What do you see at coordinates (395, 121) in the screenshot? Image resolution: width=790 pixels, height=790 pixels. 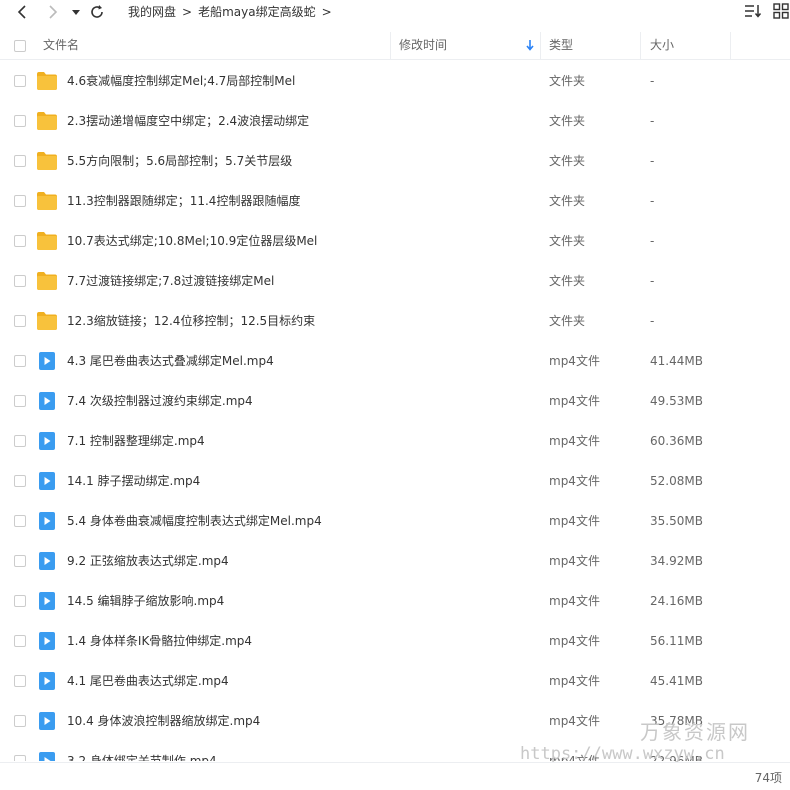 I see `table-row: 2.3摆动递增幅度空中绑定；2.4波浪摆动绑定 文件夹 -` at bounding box center [395, 121].